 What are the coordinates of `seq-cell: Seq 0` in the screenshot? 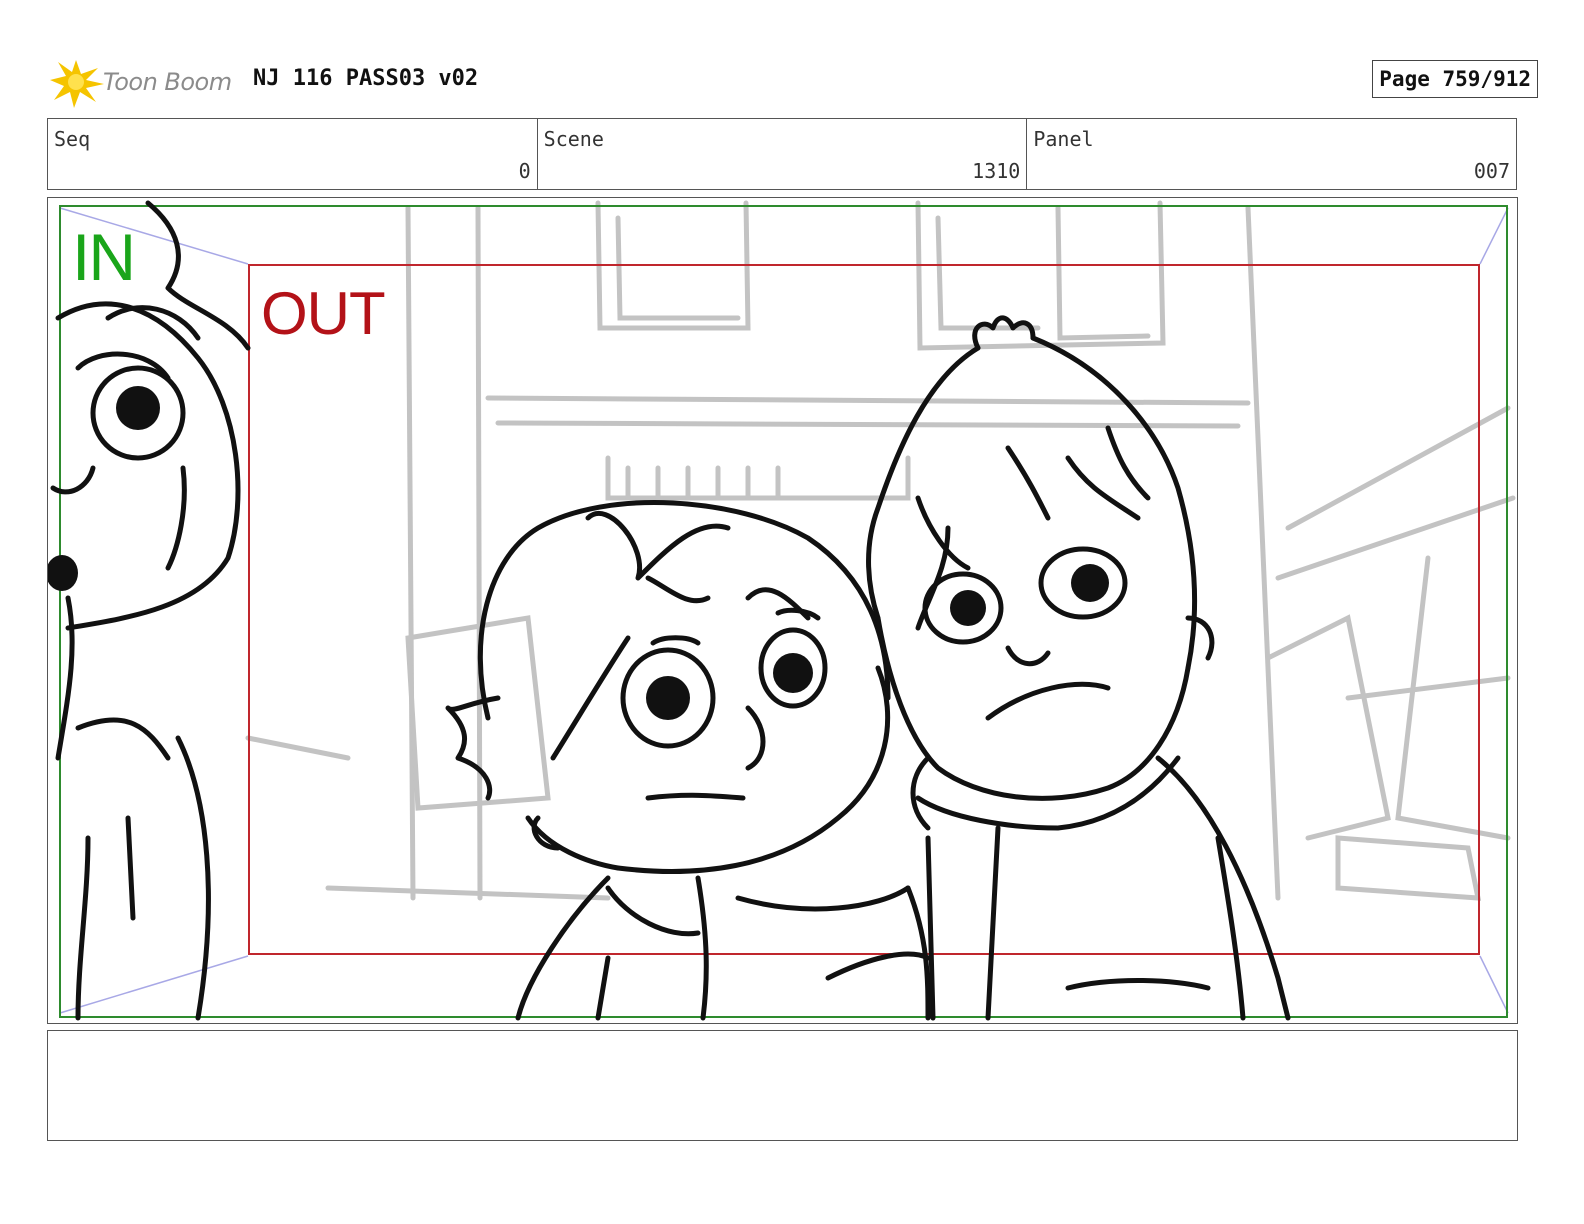 It's located at (293, 154).